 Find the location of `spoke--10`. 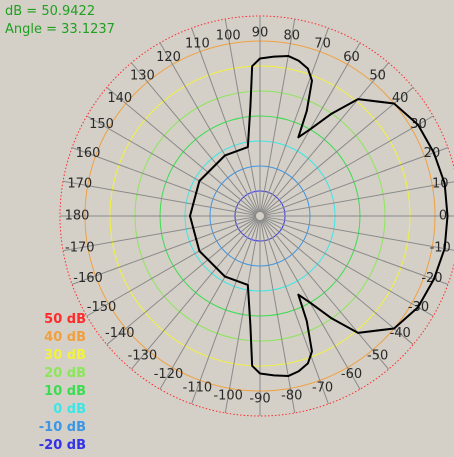

spoke--10 is located at coordinates (358, 233).